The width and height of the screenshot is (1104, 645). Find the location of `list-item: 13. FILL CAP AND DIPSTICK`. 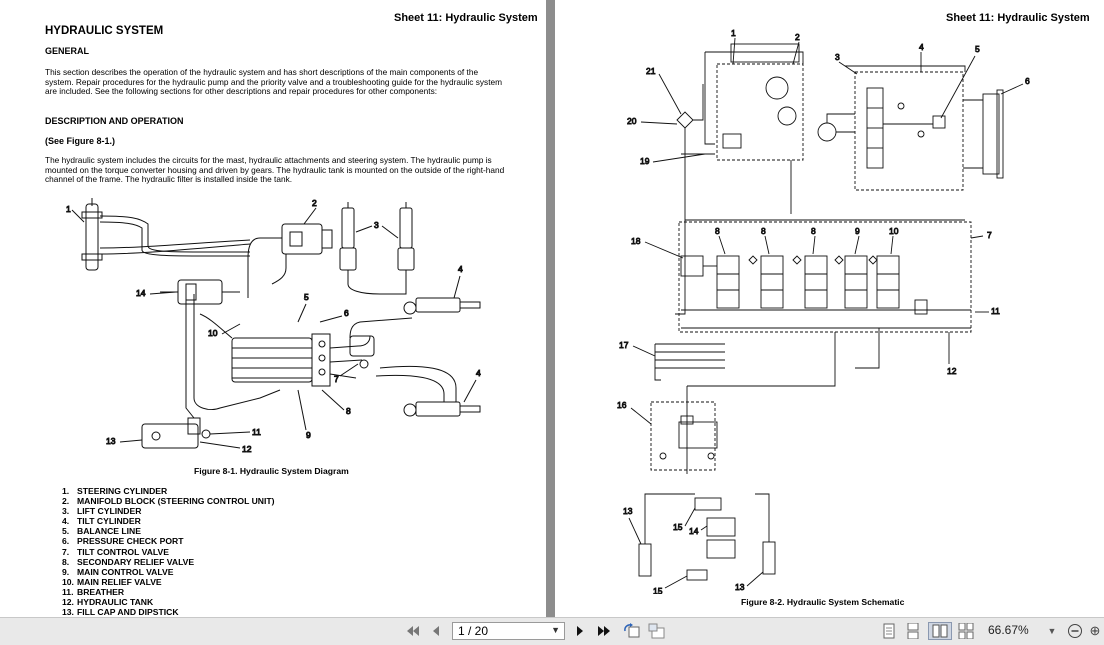

list-item: 13. FILL CAP AND DIPSTICK is located at coordinates (120, 612).